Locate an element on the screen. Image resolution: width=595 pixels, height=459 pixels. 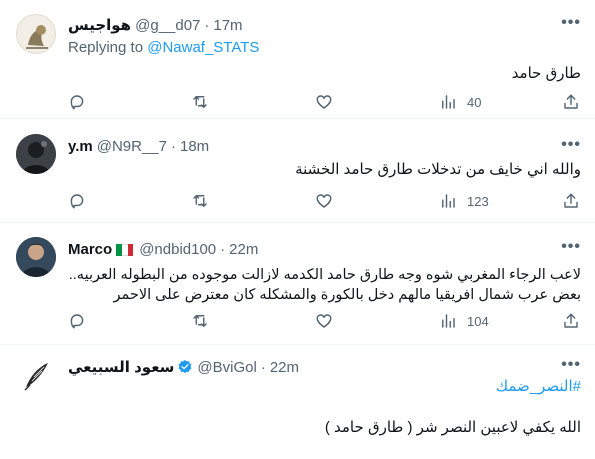
display-name: هواجيس is located at coordinates (99, 25).